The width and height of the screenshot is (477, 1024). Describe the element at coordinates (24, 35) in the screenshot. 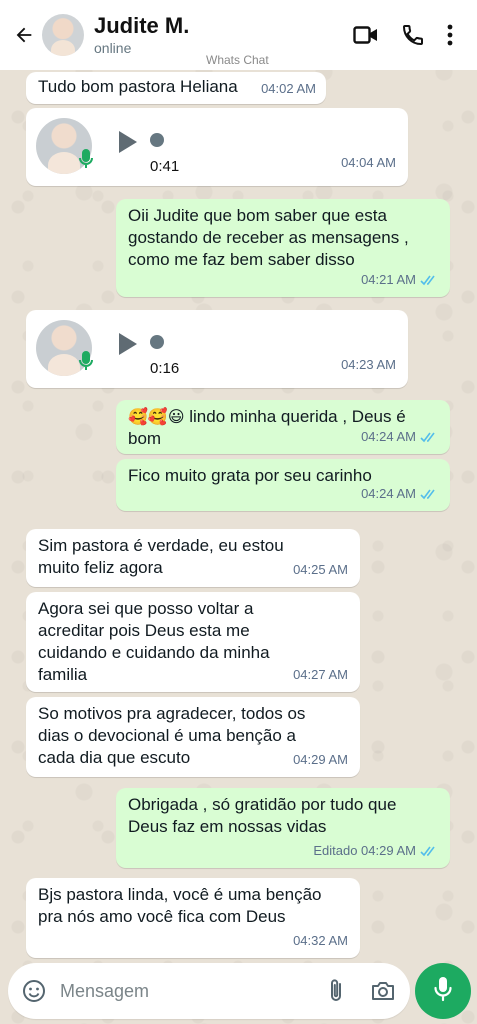

I see `back-arrow-icon` at that location.